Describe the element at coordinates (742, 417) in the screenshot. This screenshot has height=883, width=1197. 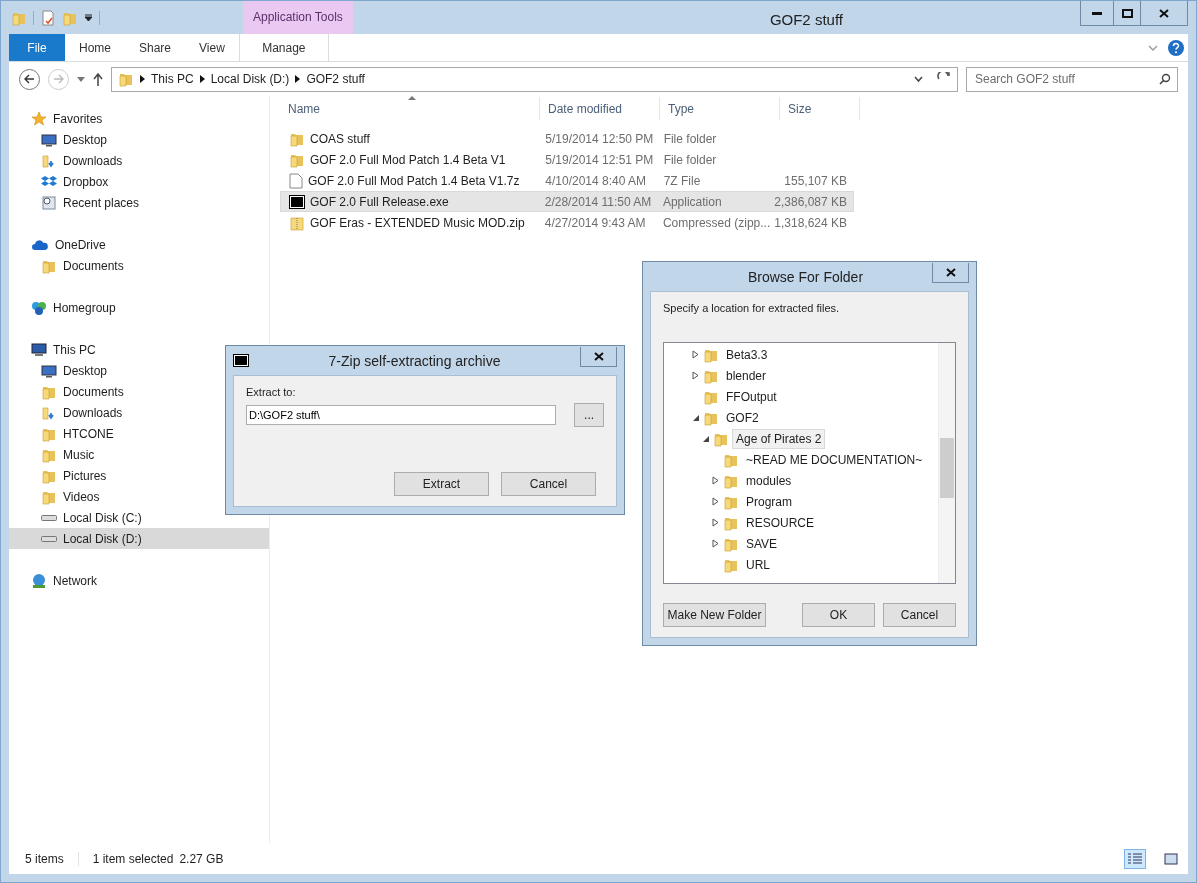
I see `tree-item: GOF2` at that location.